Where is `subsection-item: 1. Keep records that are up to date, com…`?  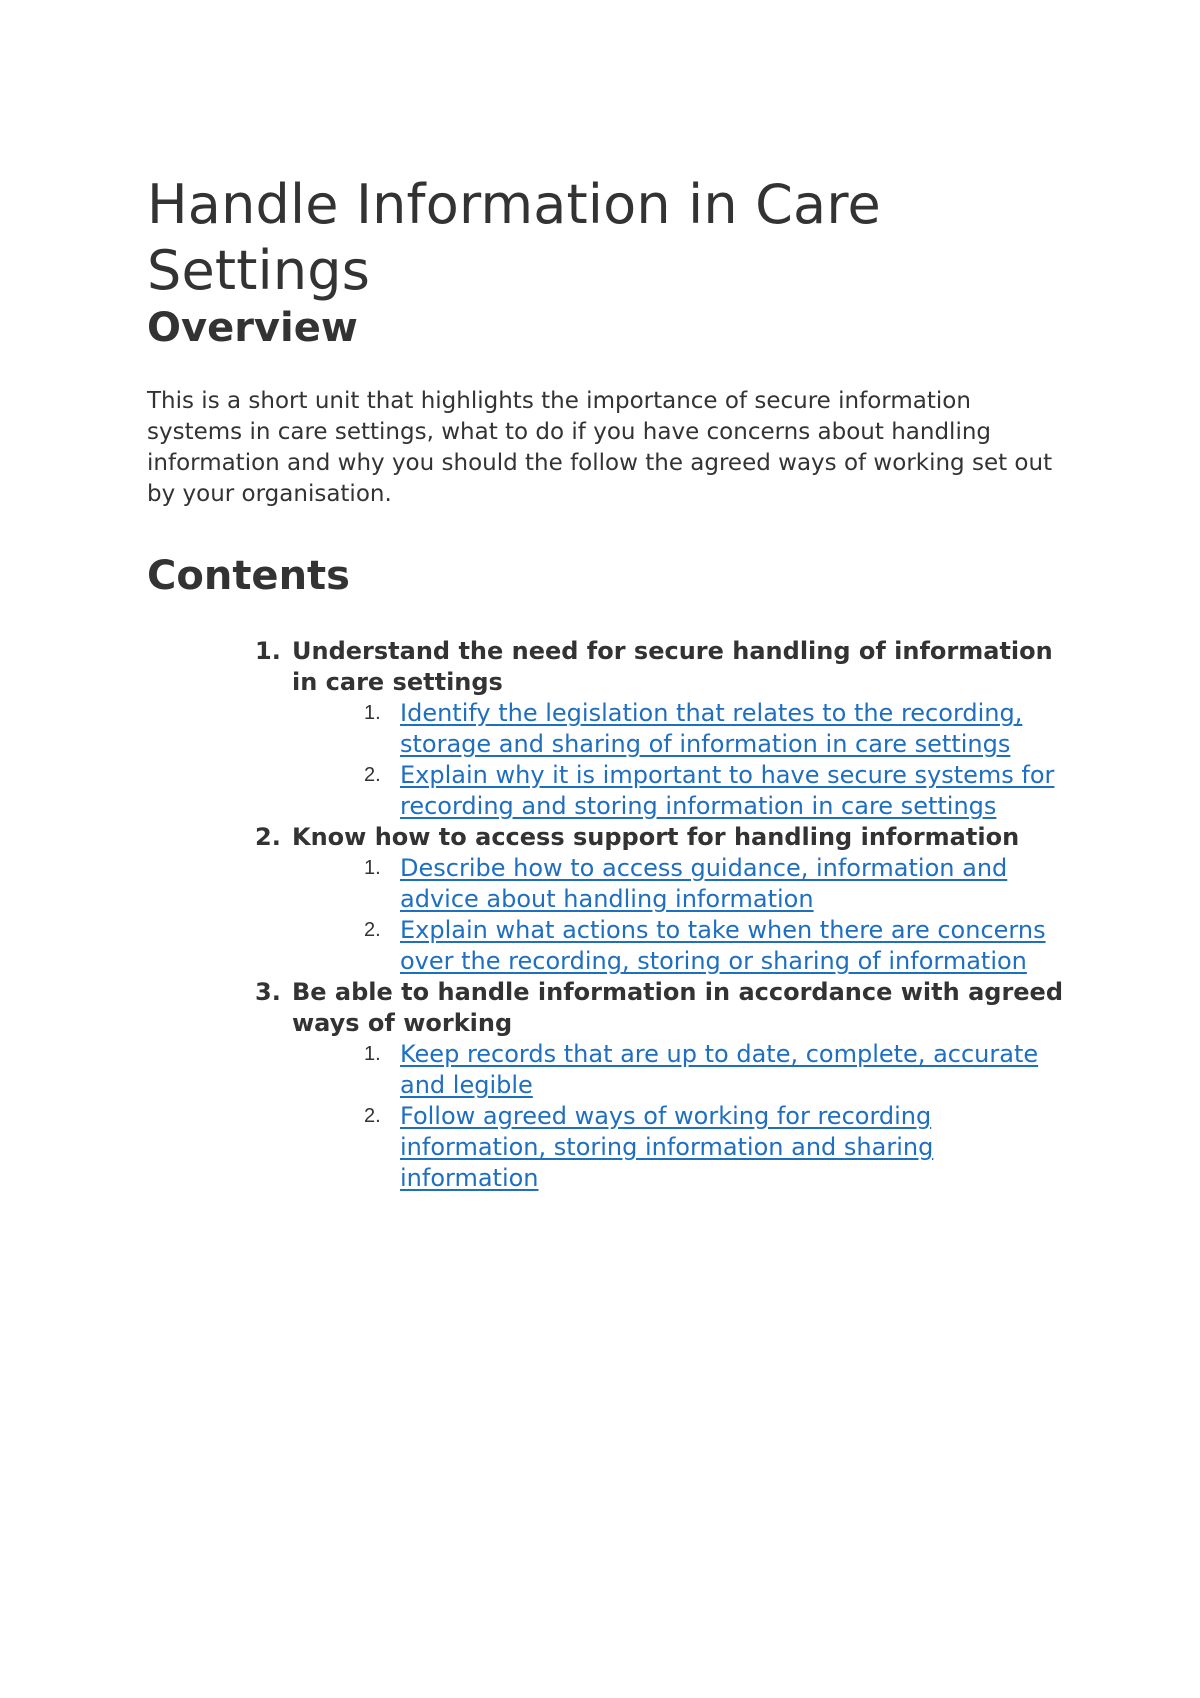
subsection-item: 1. Keep records that are up to date, com… is located at coordinates (679, 1070).